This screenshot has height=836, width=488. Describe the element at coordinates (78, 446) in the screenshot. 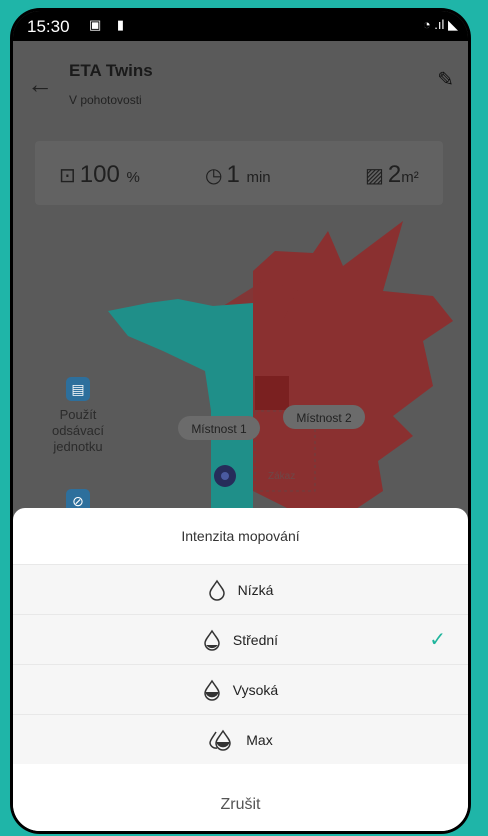

I see `use-dock-label-3: jednotku` at that location.